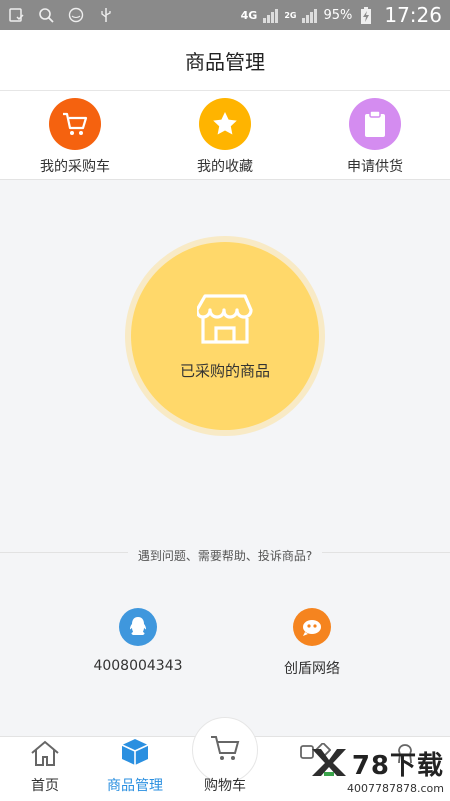  I want to click on nav-goods-management: 商品管理, so click(135, 769).